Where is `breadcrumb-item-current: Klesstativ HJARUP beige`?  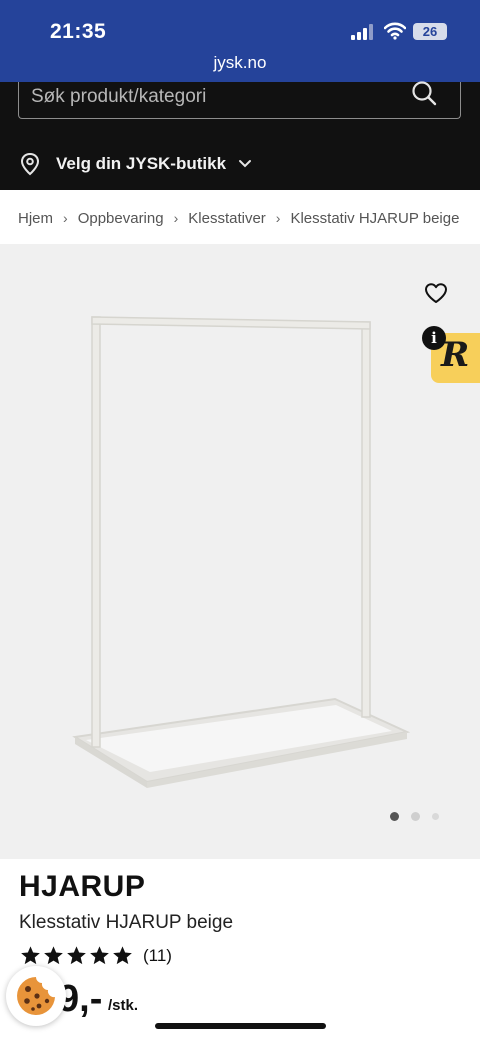 breadcrumb-item-current: Klesstativ HJARUP beige is located at coordinates (374, 218).